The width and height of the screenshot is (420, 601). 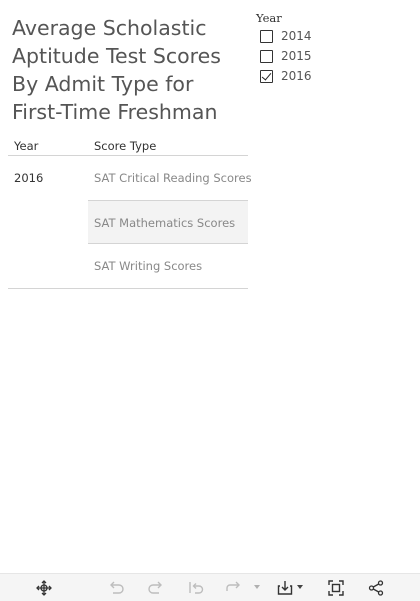 What do you see at coordinates (269, 18) in the screenshot?
I see `year-filter-label: Year` at bounding box center [269, 18].